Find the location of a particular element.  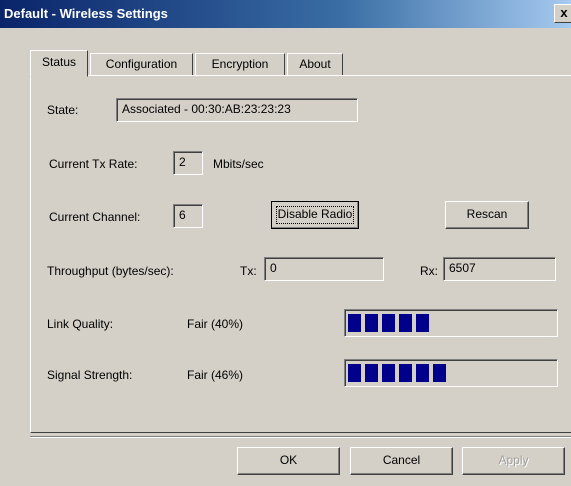

tab-status: Status is located at coordinates (59, 63).